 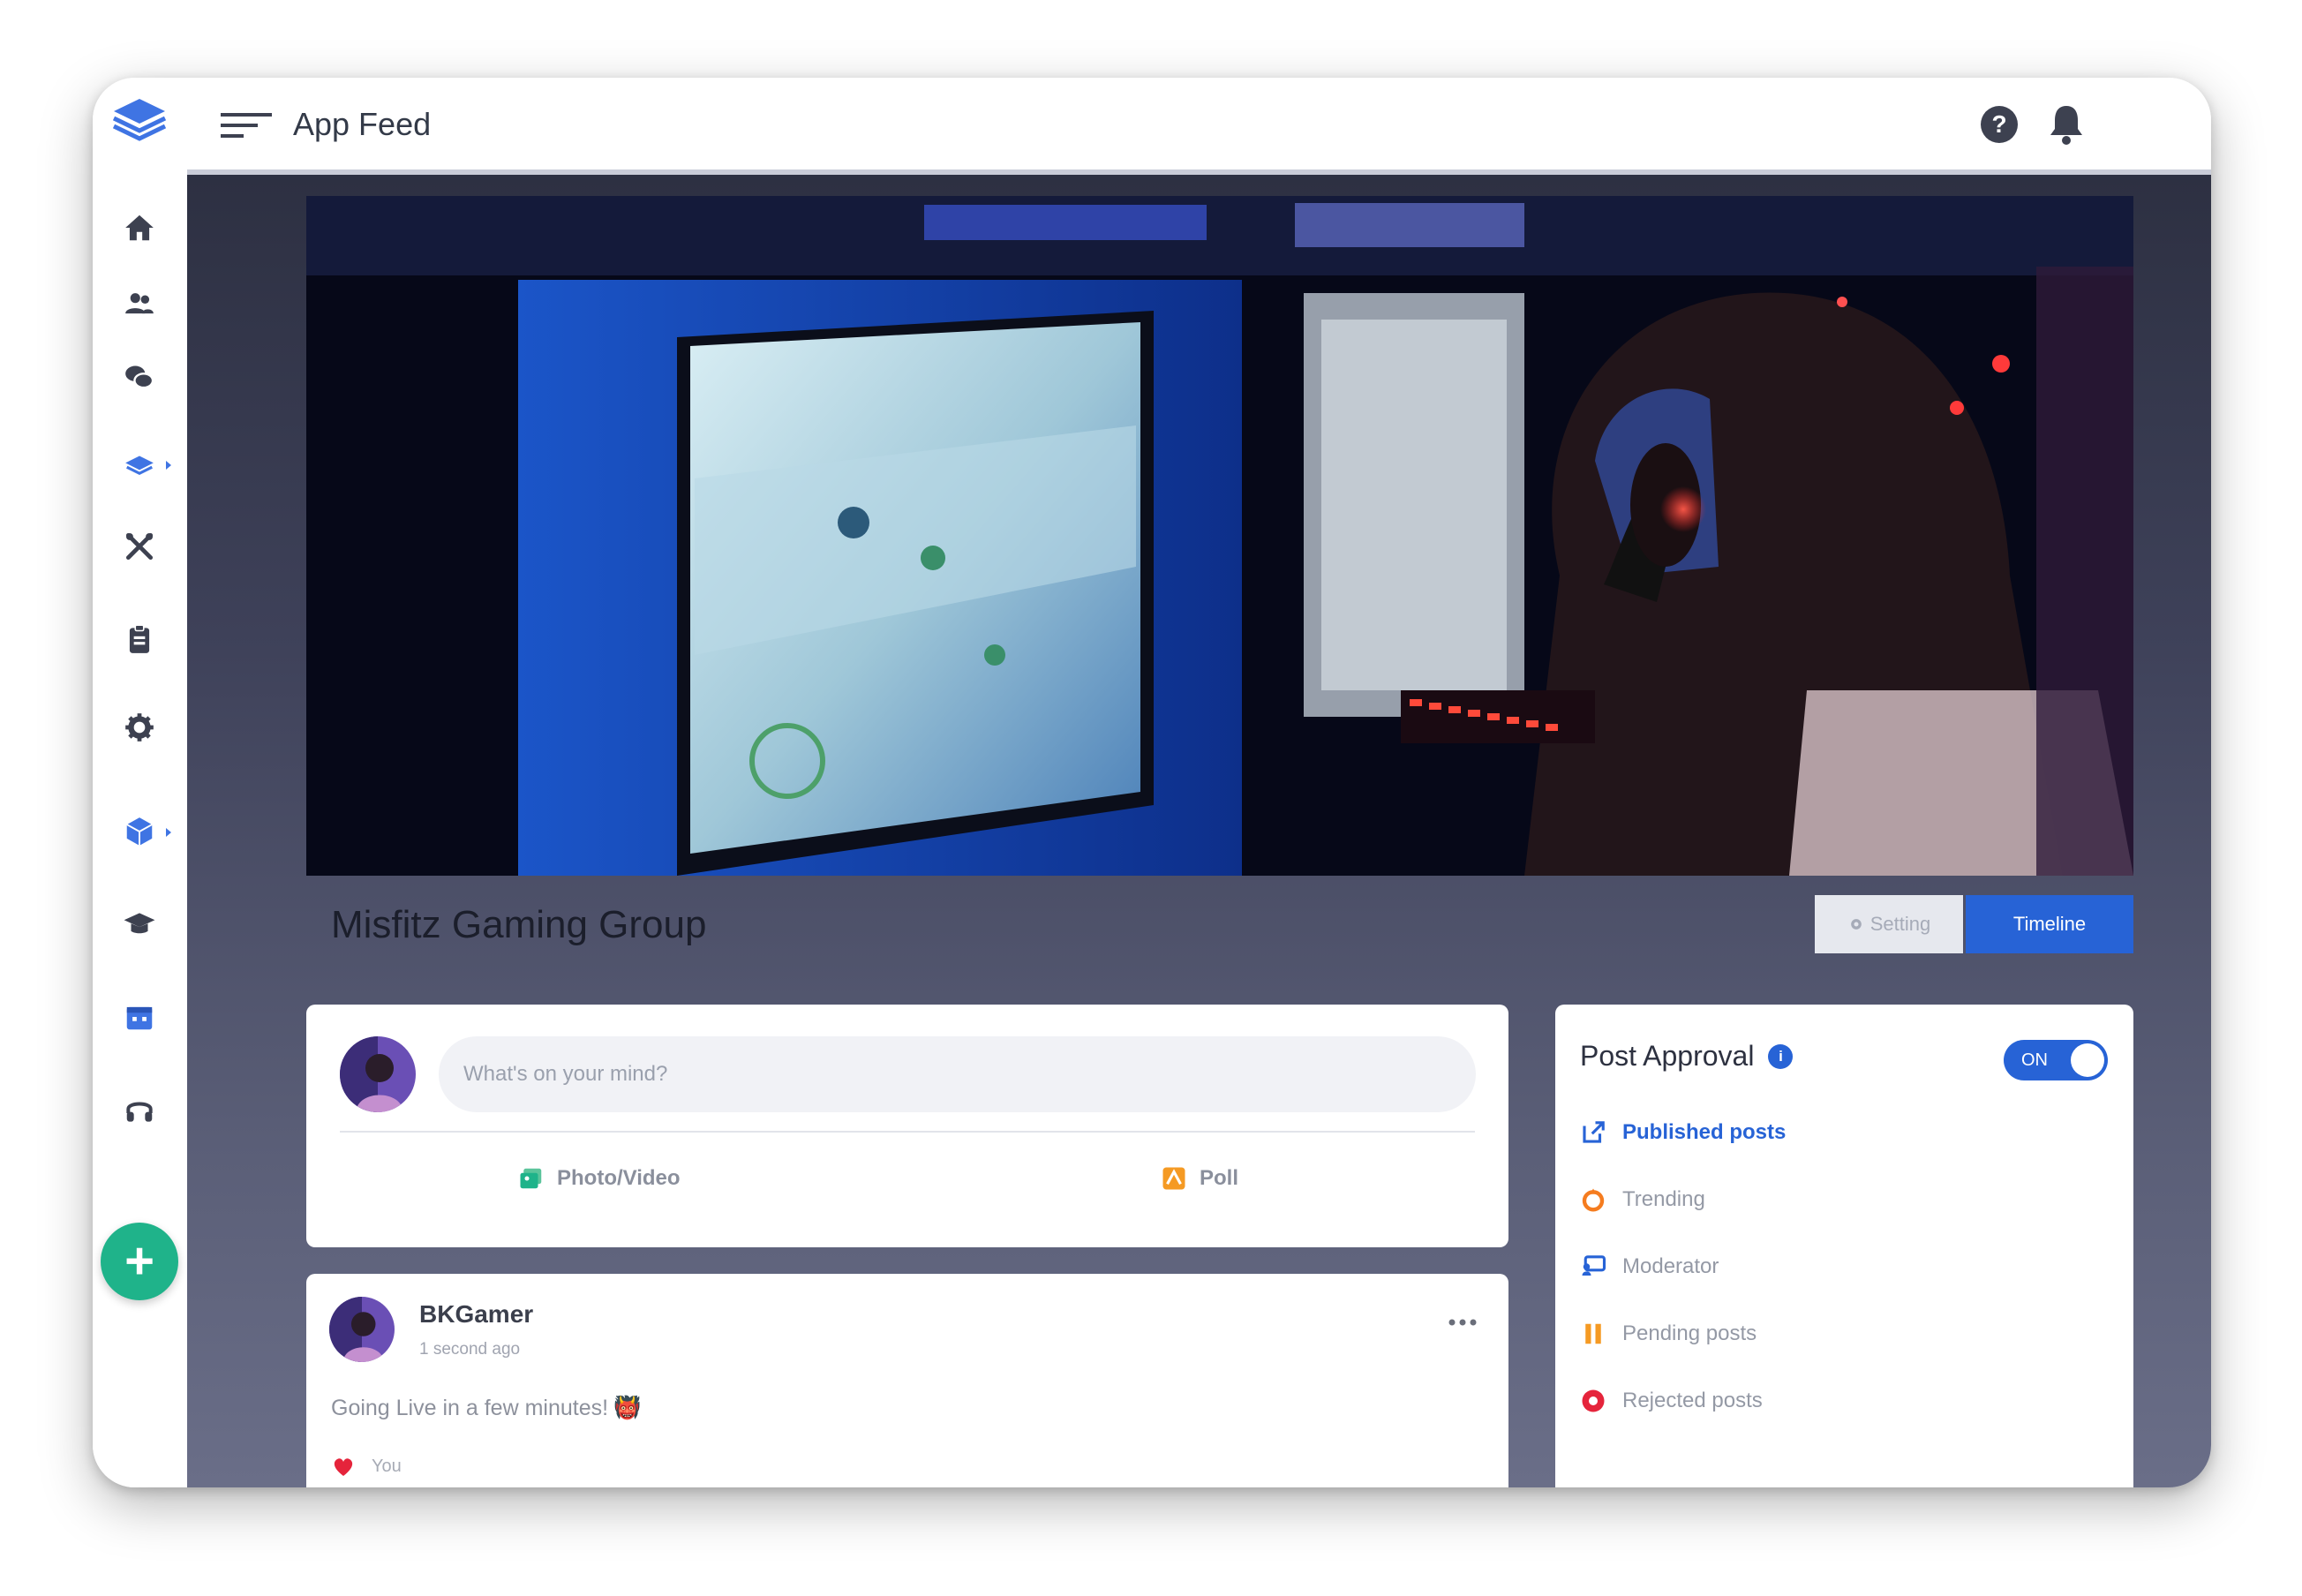 I want to click on setting-label: Setting, so click(x=1900, y=924).